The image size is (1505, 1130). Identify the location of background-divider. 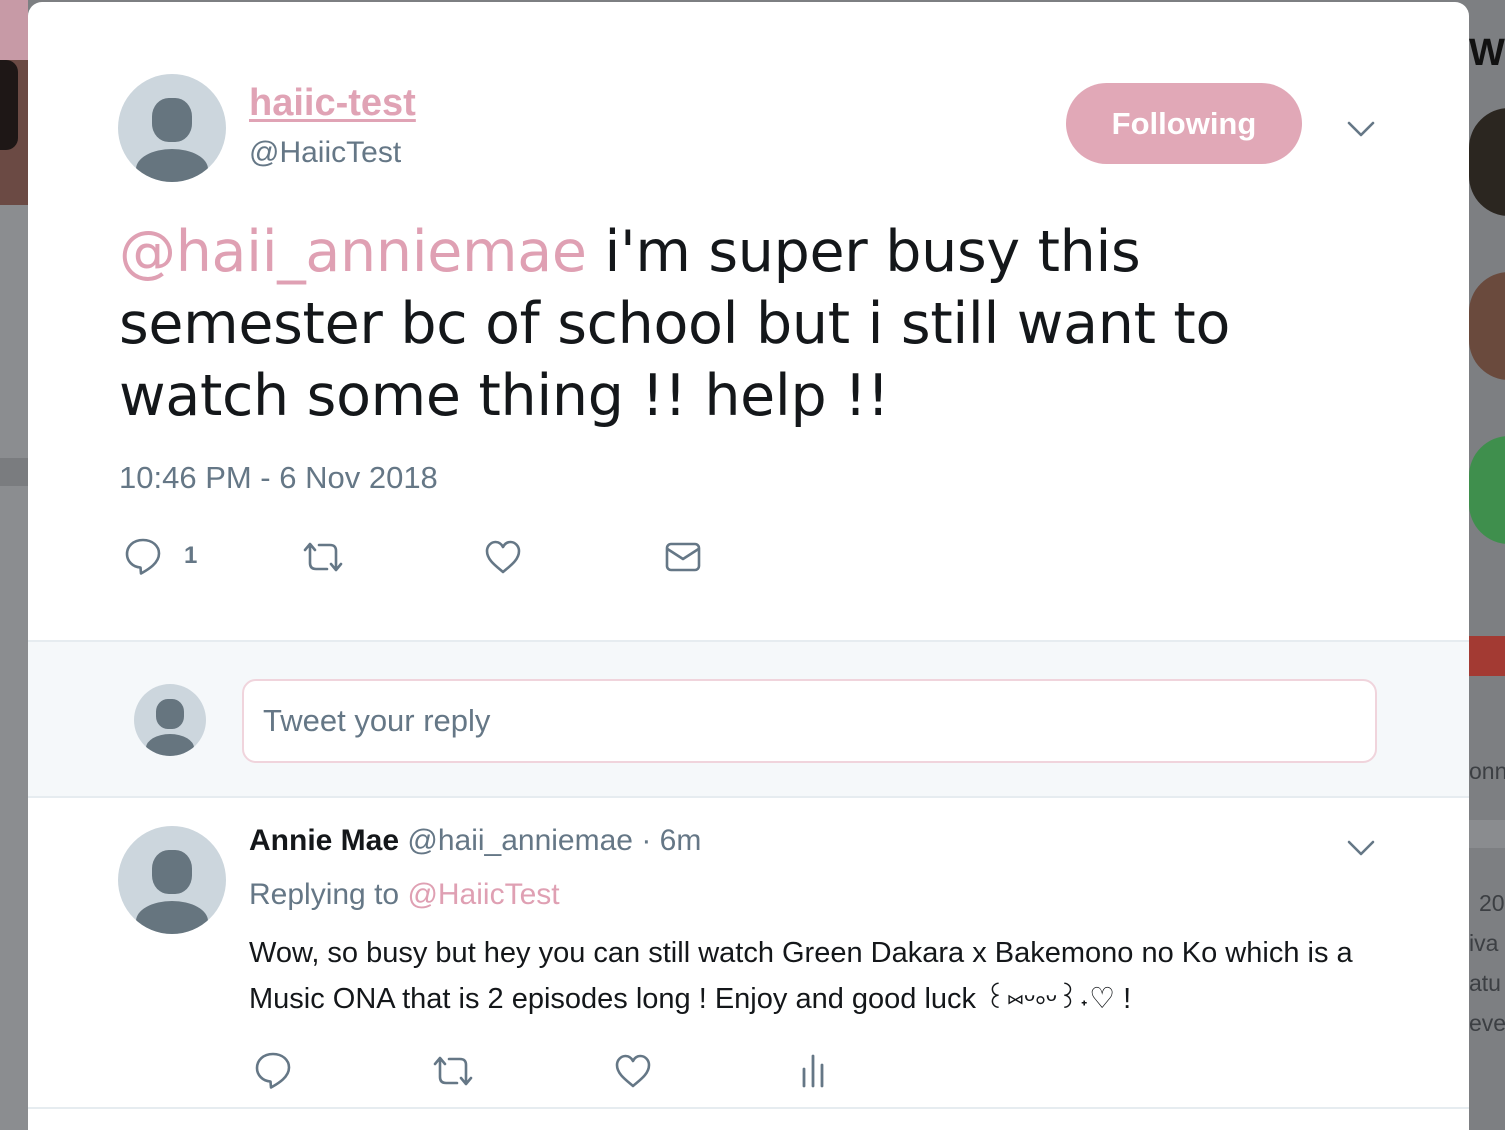
(14, 472).